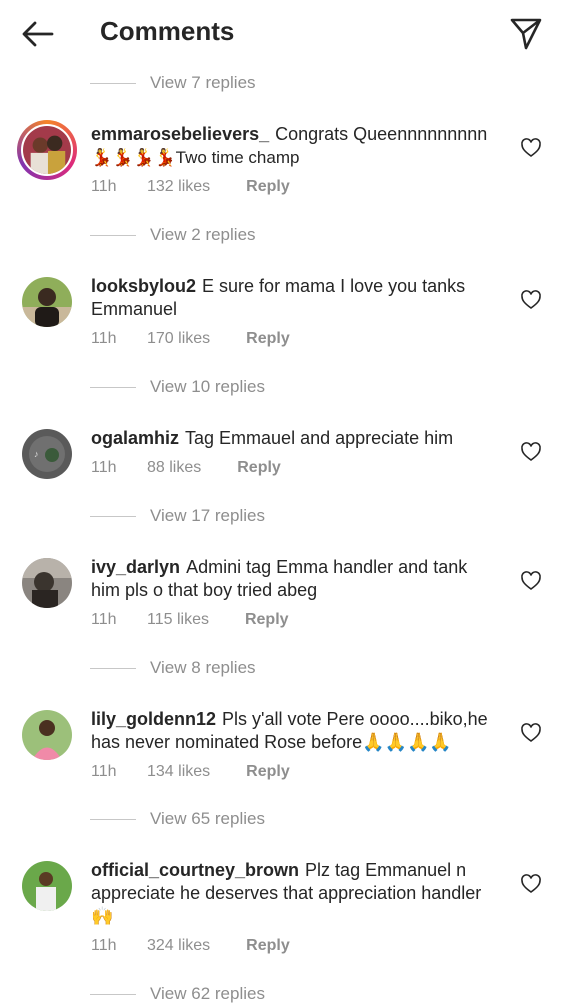 This screenshot has width=570, height=1006. What do you see at coordinates (143, 286) in the screenshot?
I see `comment-username: looksbylou2` at bounding box center [143, 286].